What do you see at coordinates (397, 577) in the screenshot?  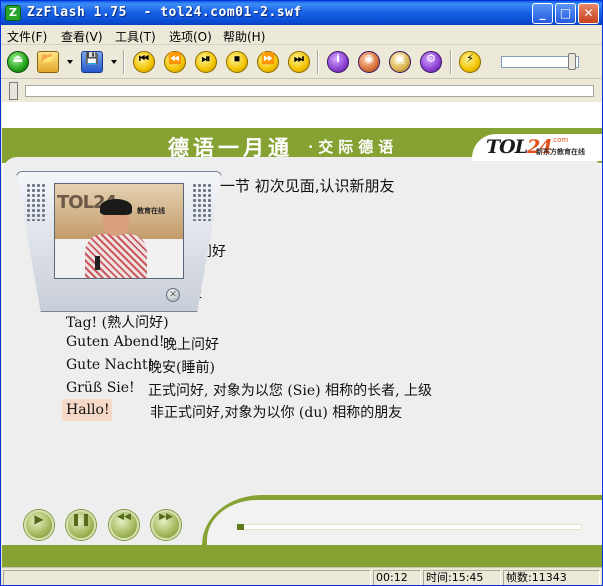 I see `elapsed-time: 00:12` at bounding box center [397, 577].